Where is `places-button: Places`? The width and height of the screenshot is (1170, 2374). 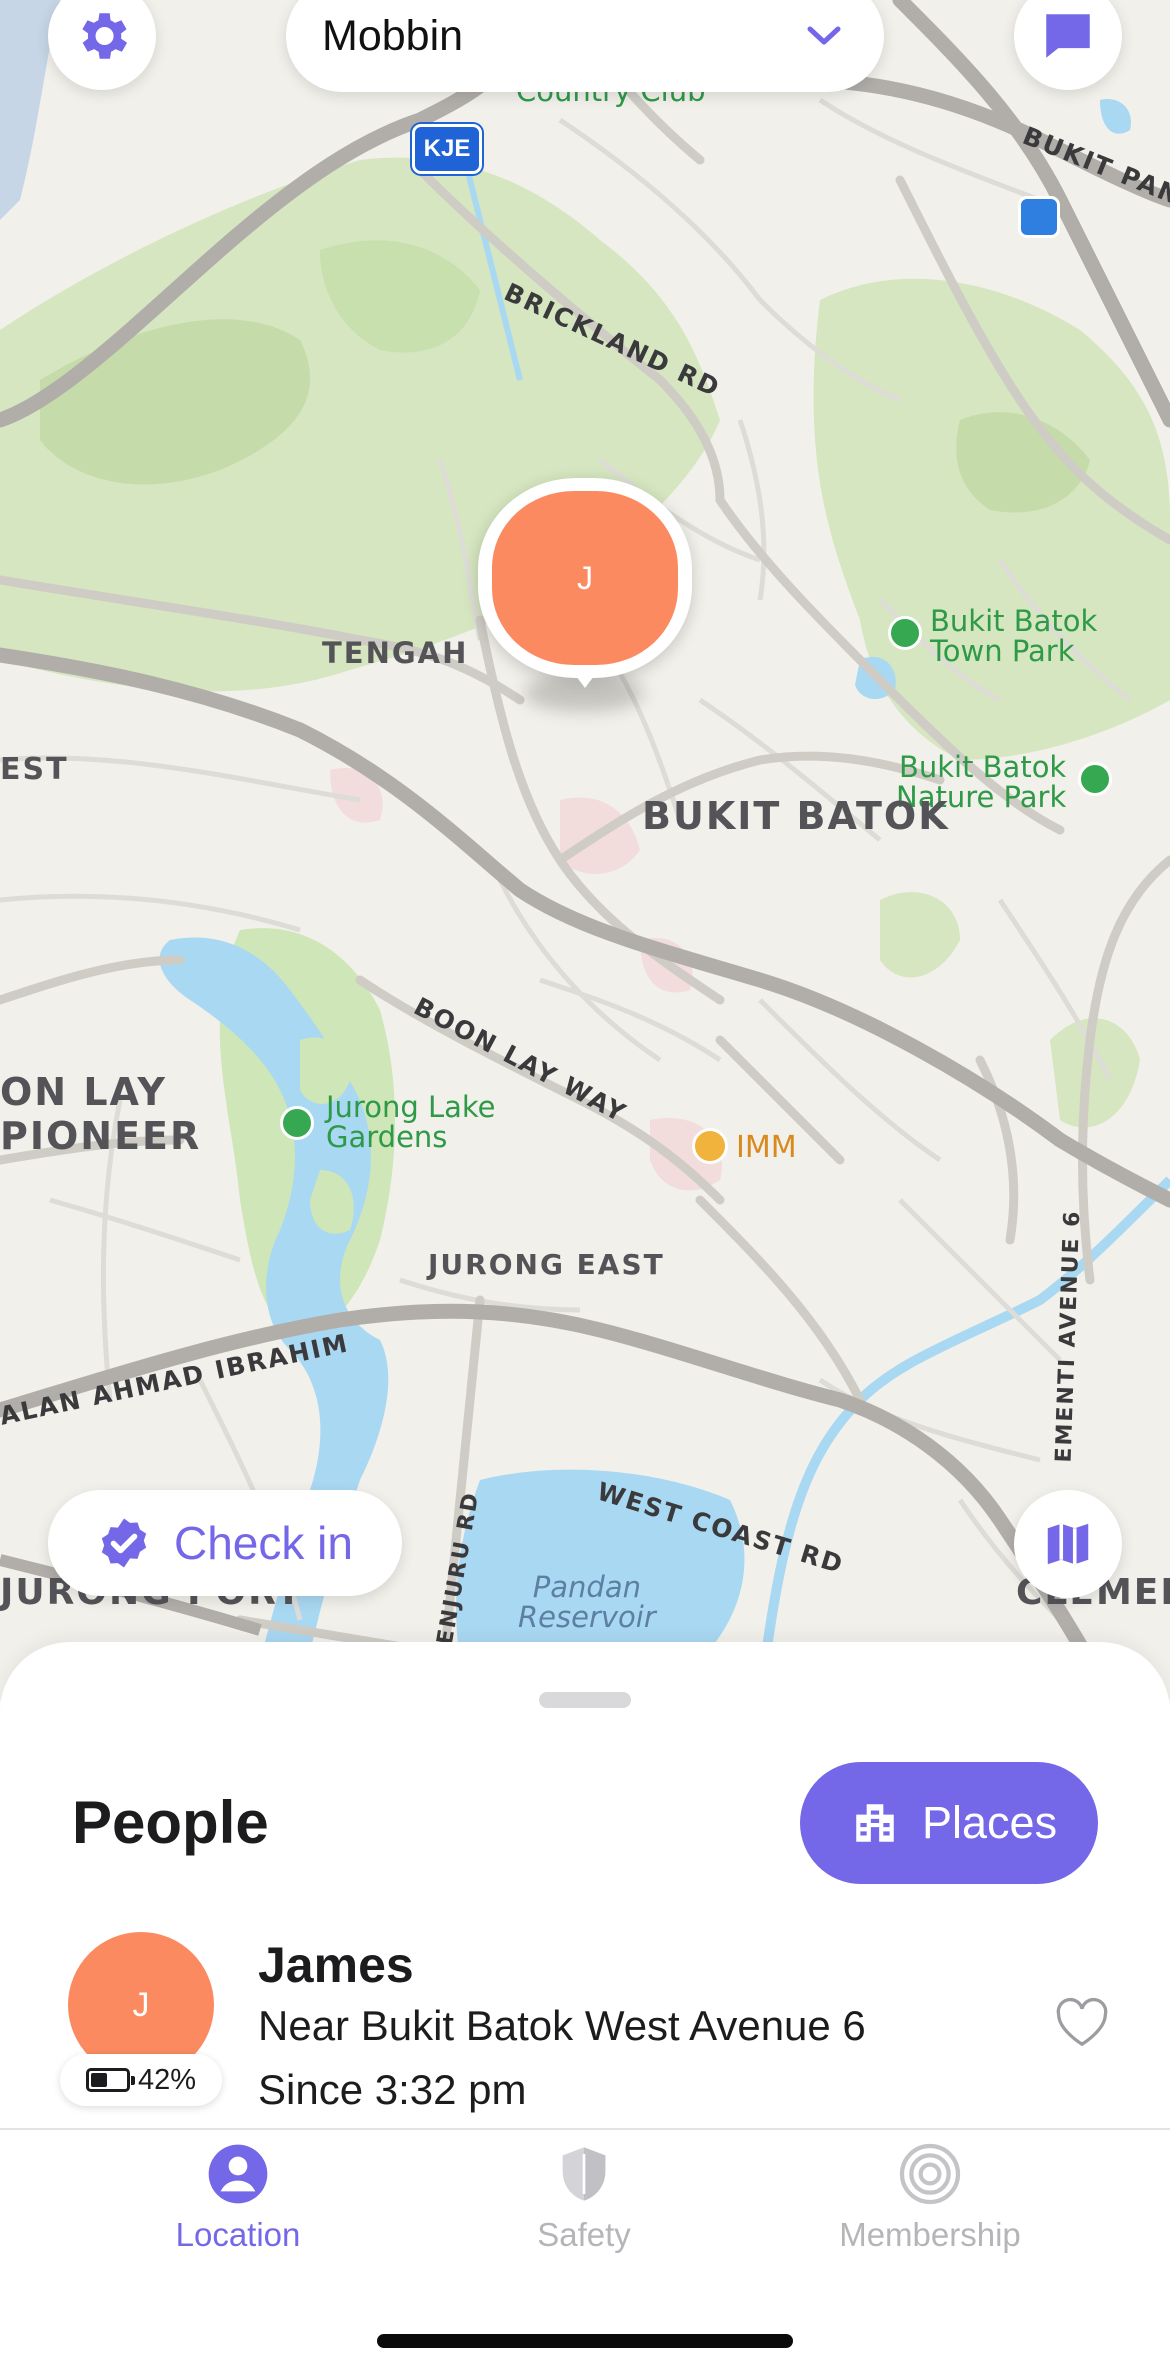 places-button: Places is located at coordinates (949, 1823).